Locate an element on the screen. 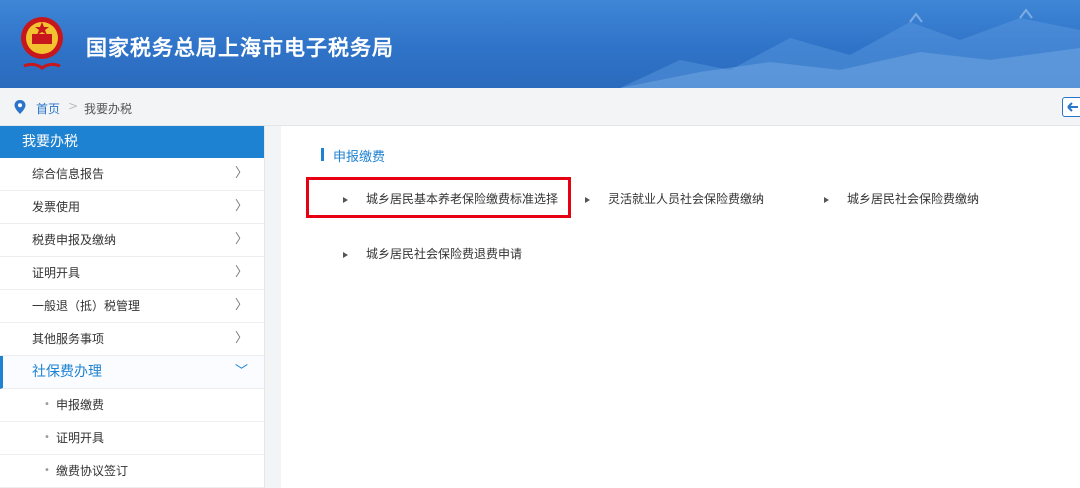 This screenshot has width=1080, height=488. sidebar-subitem-agreement: • 缴费协议签订 is located at coordinates (132, 471).